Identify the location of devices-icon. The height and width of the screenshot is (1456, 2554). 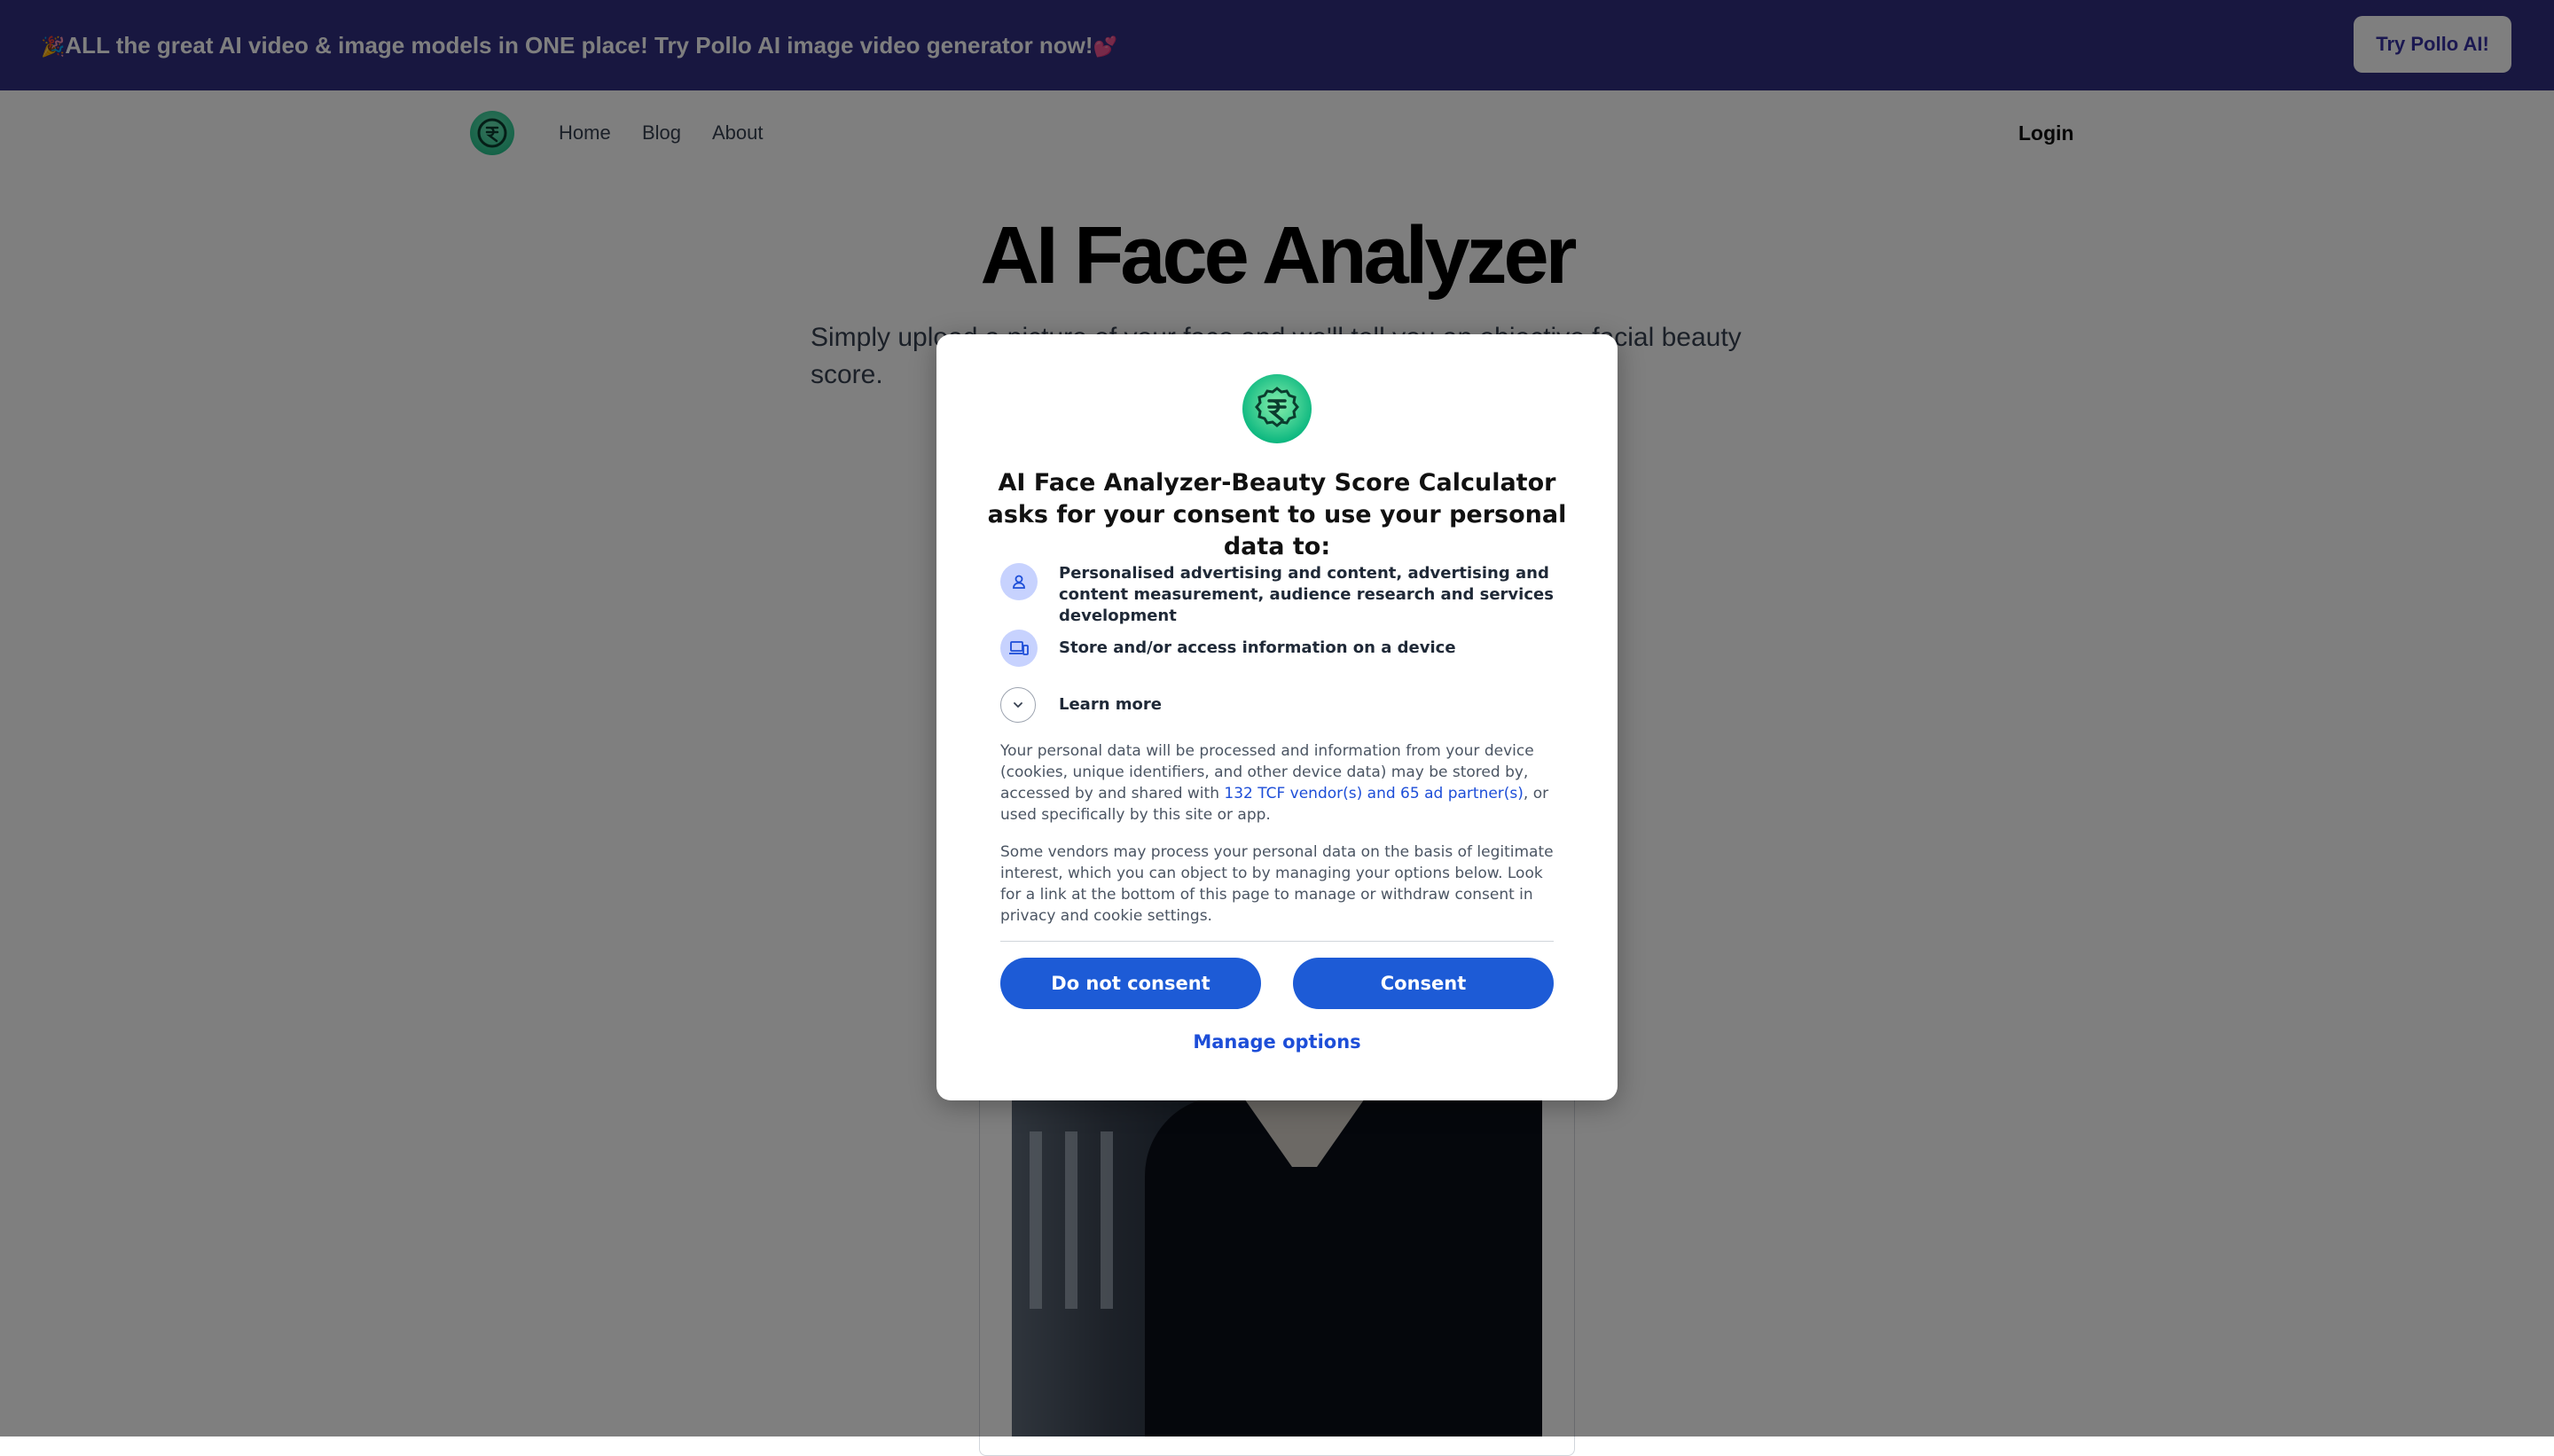
(1019, 648).